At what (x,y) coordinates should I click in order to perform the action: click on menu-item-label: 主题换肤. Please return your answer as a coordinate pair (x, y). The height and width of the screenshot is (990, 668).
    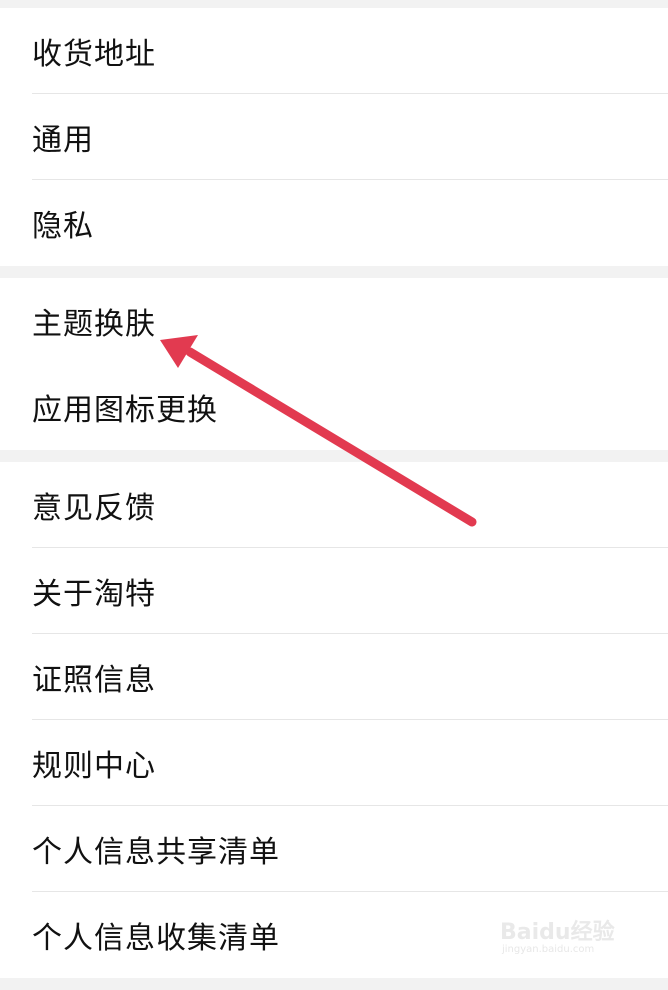
    Looking at the image, I should click on (94, 324).